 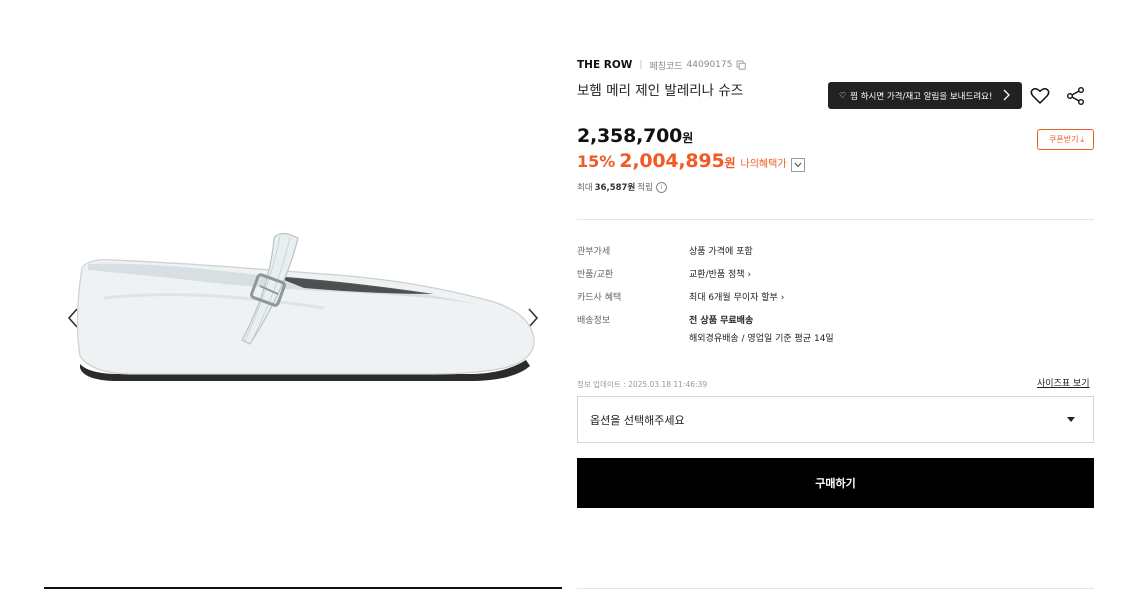 I want to click on product-code: 44090175, so click(x=709, y=65).